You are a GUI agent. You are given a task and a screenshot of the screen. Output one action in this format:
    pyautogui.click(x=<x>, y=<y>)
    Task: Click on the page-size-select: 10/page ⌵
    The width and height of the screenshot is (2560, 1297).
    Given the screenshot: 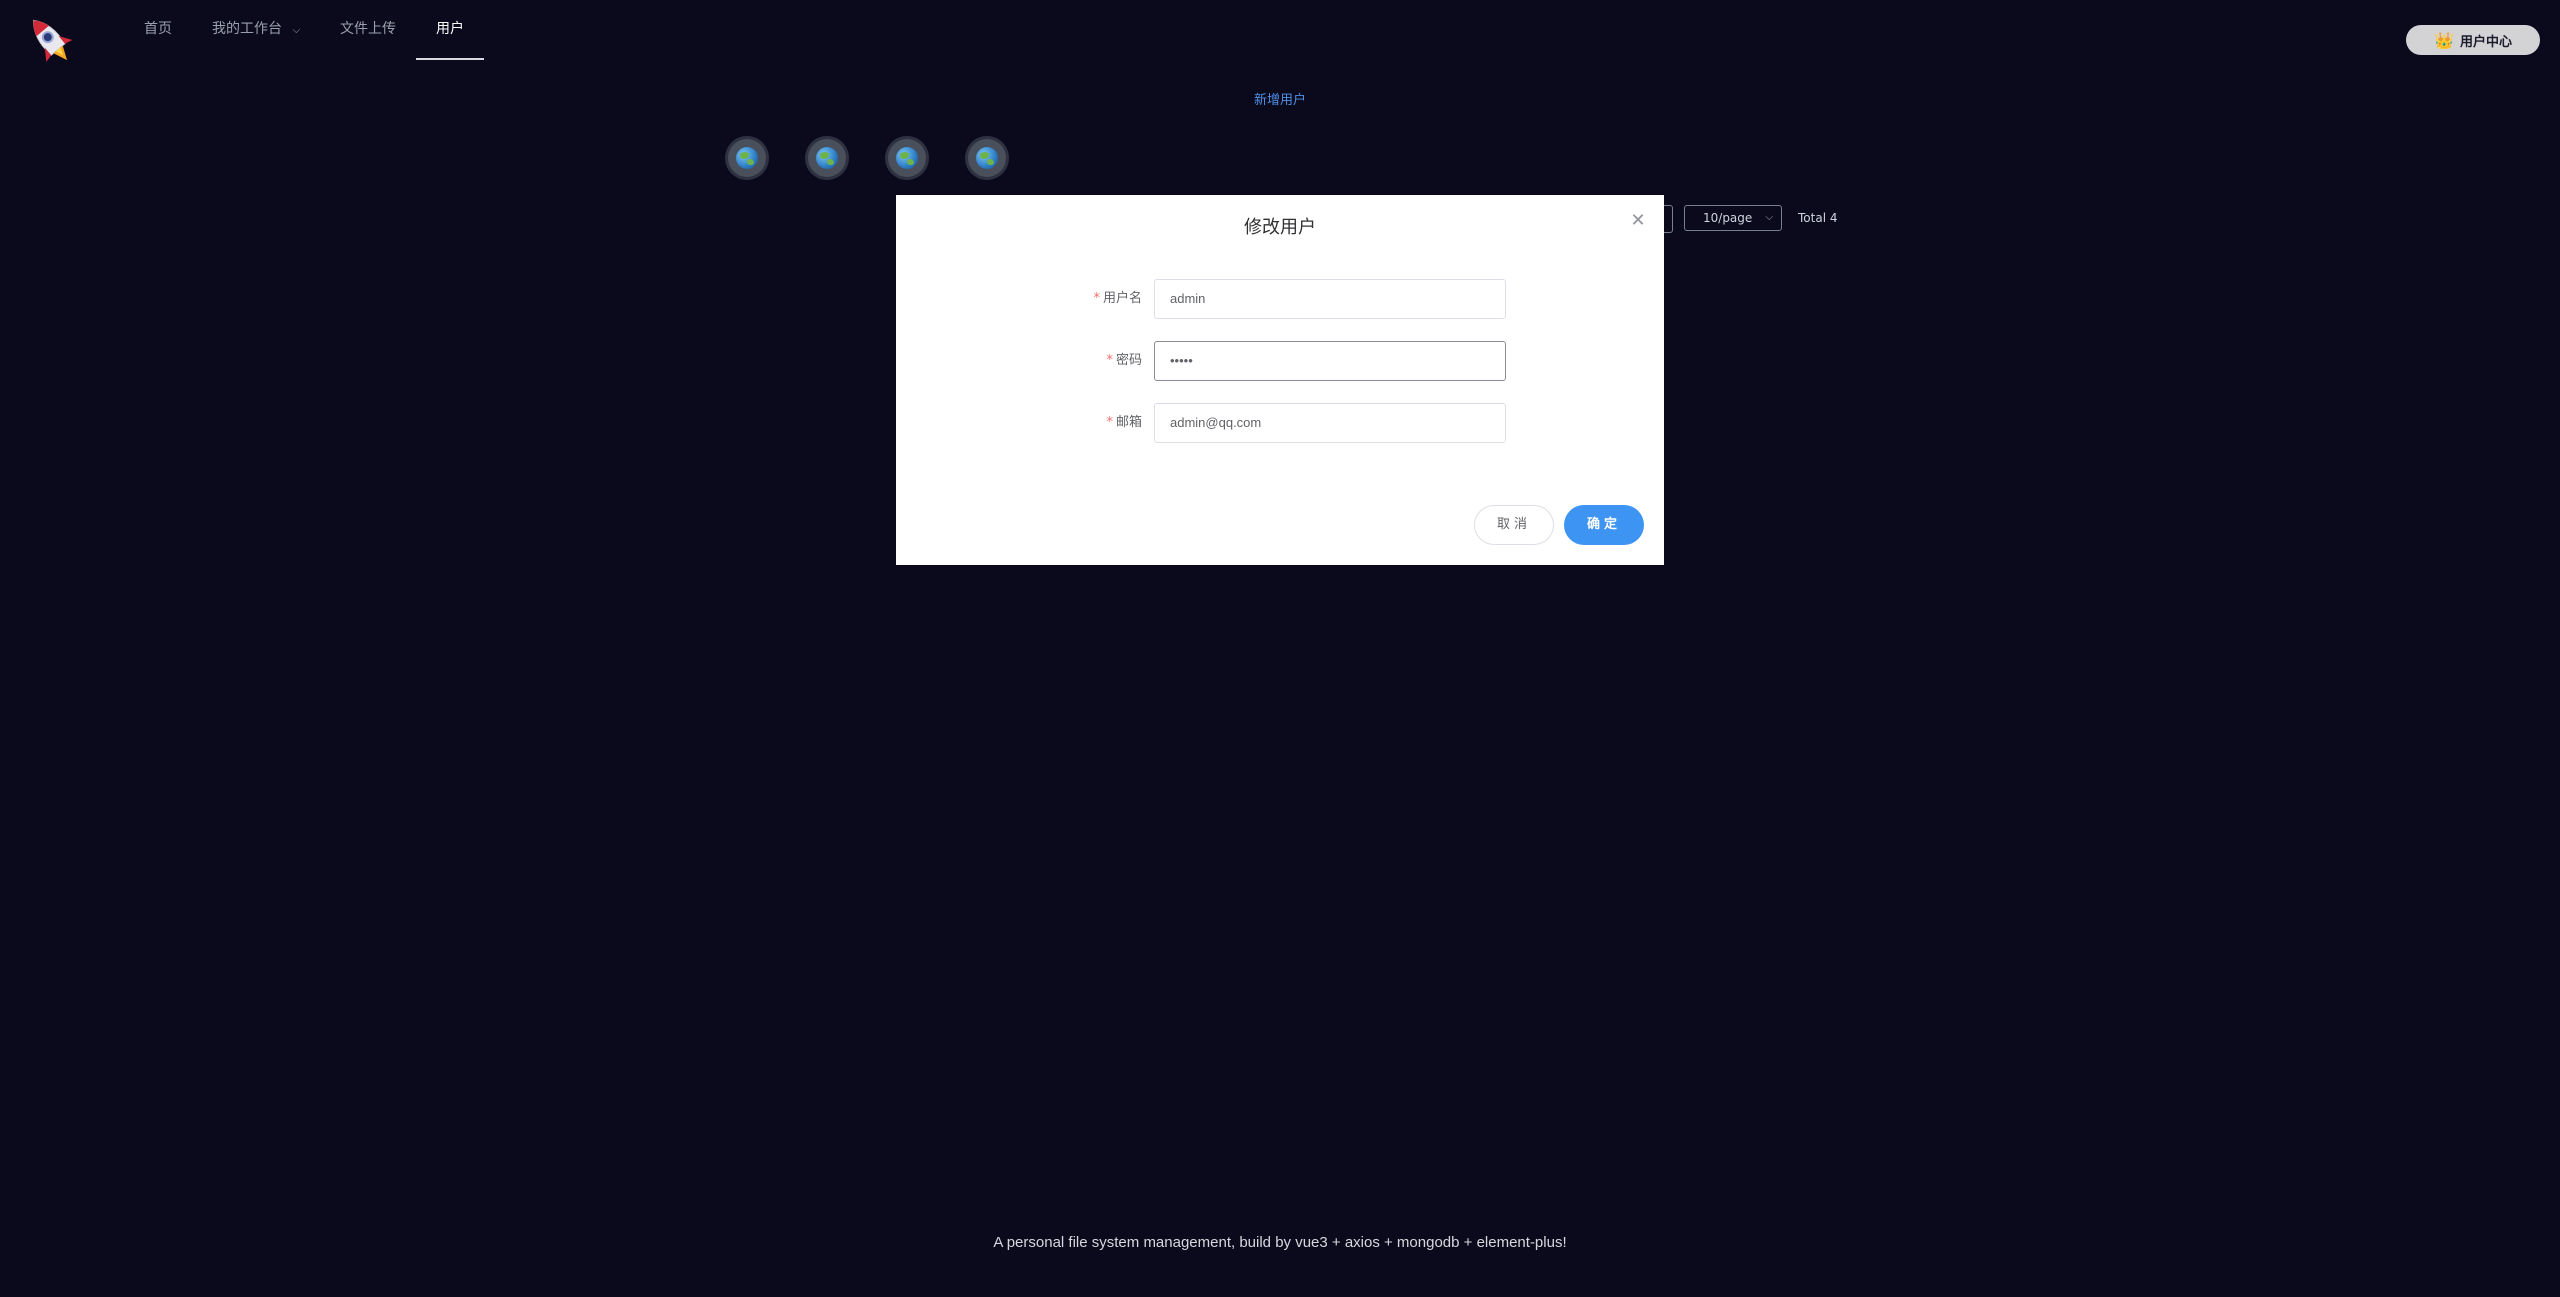 What is the action you would take?
    pyautogui.click(x=1733, y=218)
    